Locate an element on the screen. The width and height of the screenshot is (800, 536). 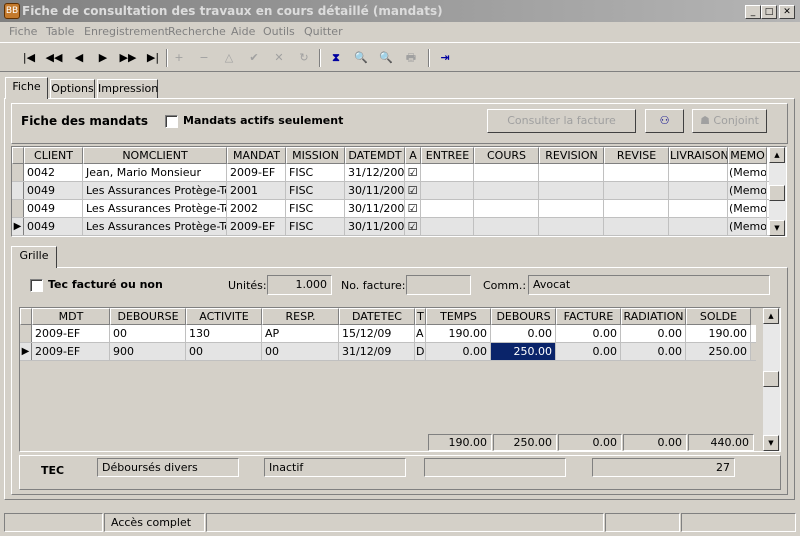
toolbar: |◀ ◀◀ ◀ ▶ ▶▶ ▶| + − △ ✔ ✕ ↻ ⧗ 🔍 🔍 🖶 ⇥ is located at coordinates (400, 57).